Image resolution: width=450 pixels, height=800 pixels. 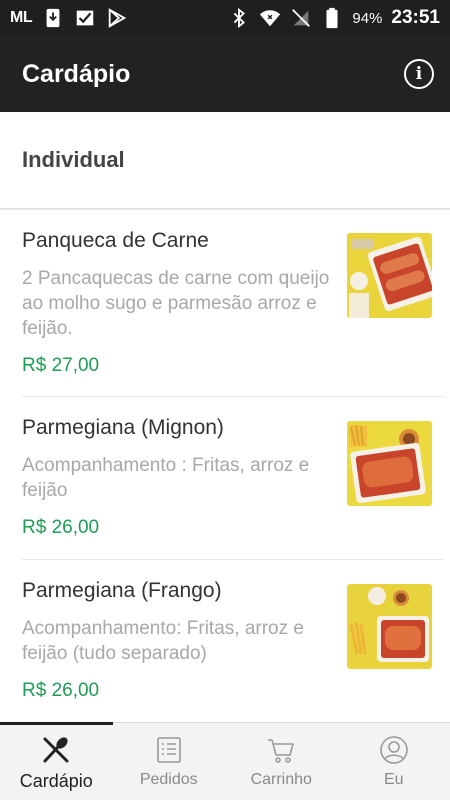 I want to click on check-notification-icon, so click(x=85, y=18).